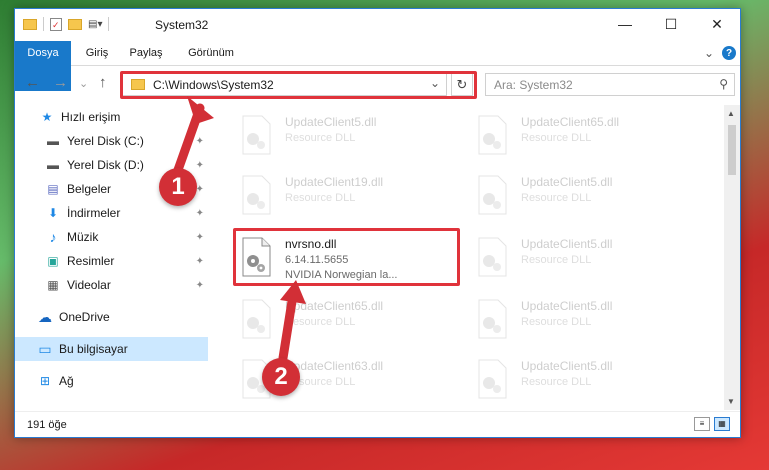 The height and width of the screenshot is (470, 769). I want to click on annotation-arrows, so click(239, 229).